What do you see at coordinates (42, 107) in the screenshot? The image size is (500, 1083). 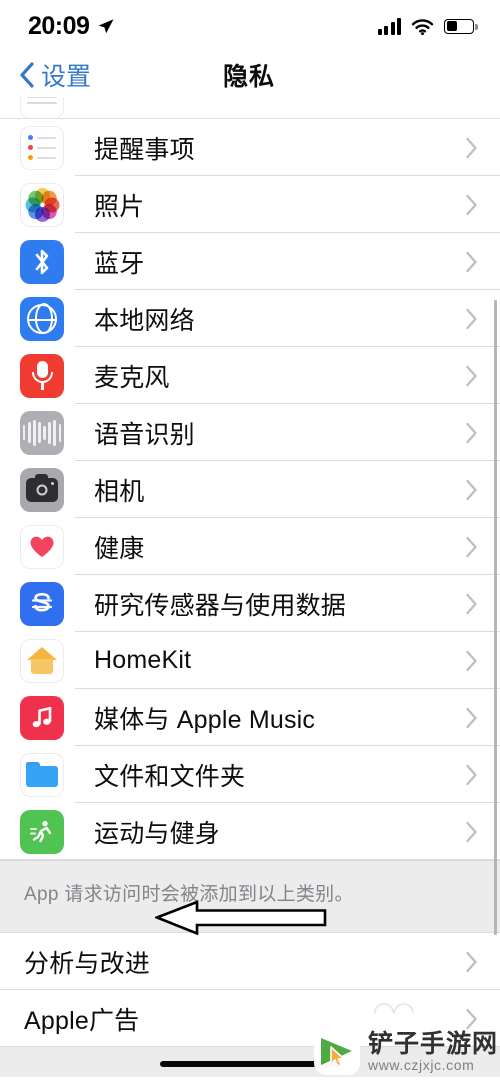 I see `partial-row-icon` at bounding box center [42, 107].